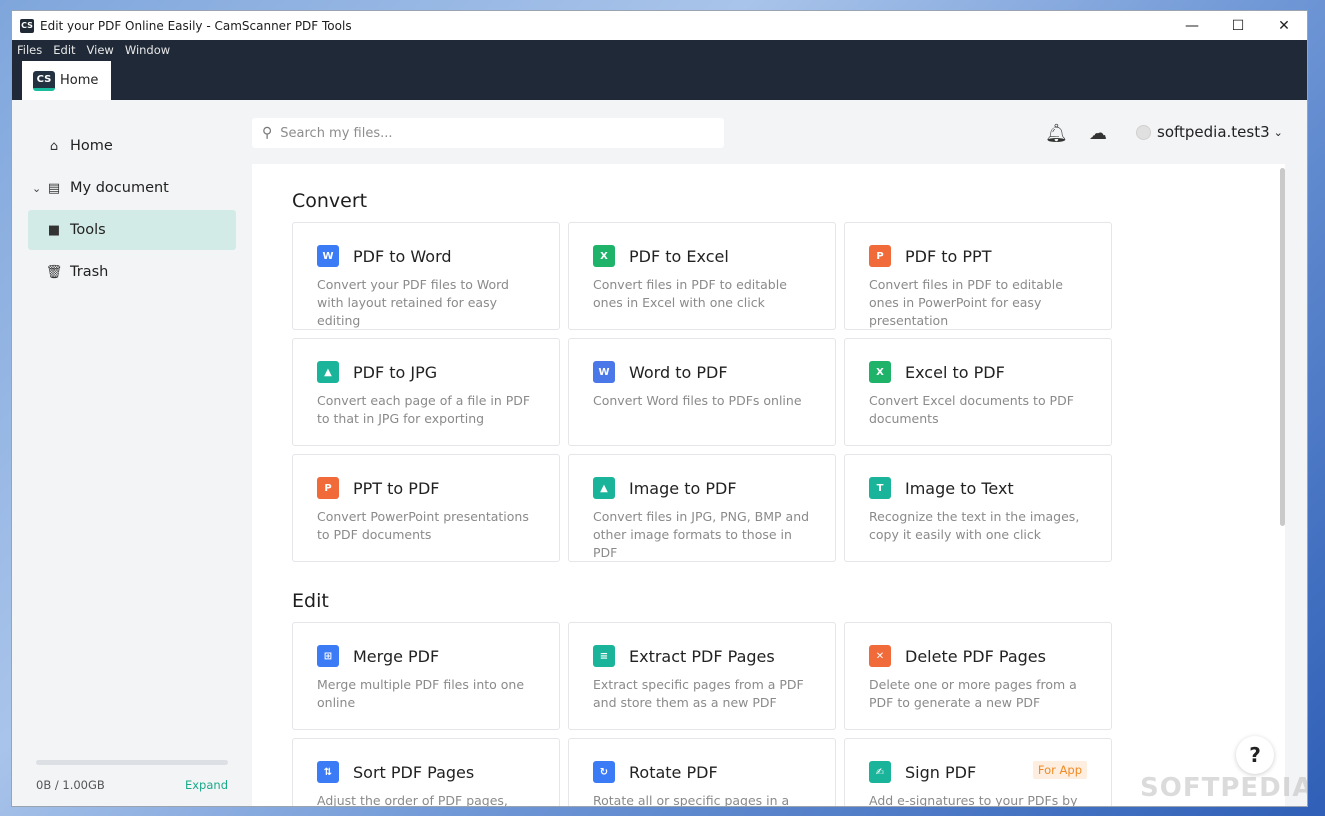  What do you see at coordinates (1282, 347) in the screenshot?
I see `scrollbar` at bounding box center [1282, 347].